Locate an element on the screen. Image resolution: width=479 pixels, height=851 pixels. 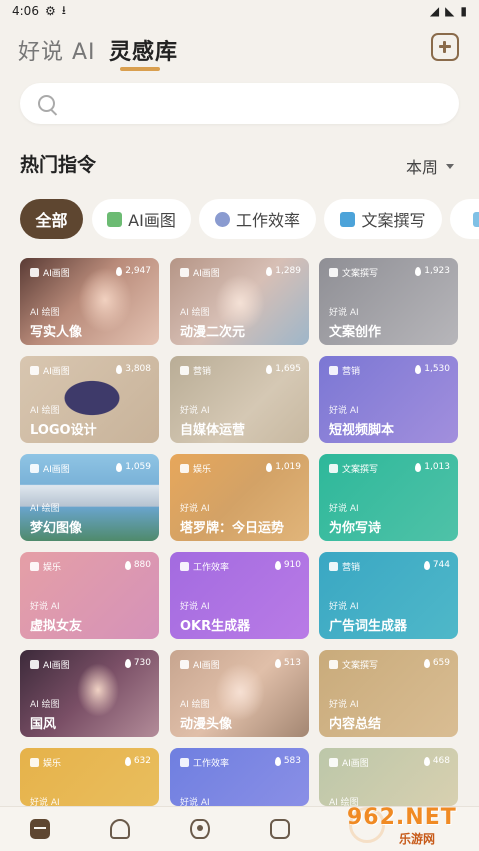
card-count-value: 880 is located at coordinates (142, 565).